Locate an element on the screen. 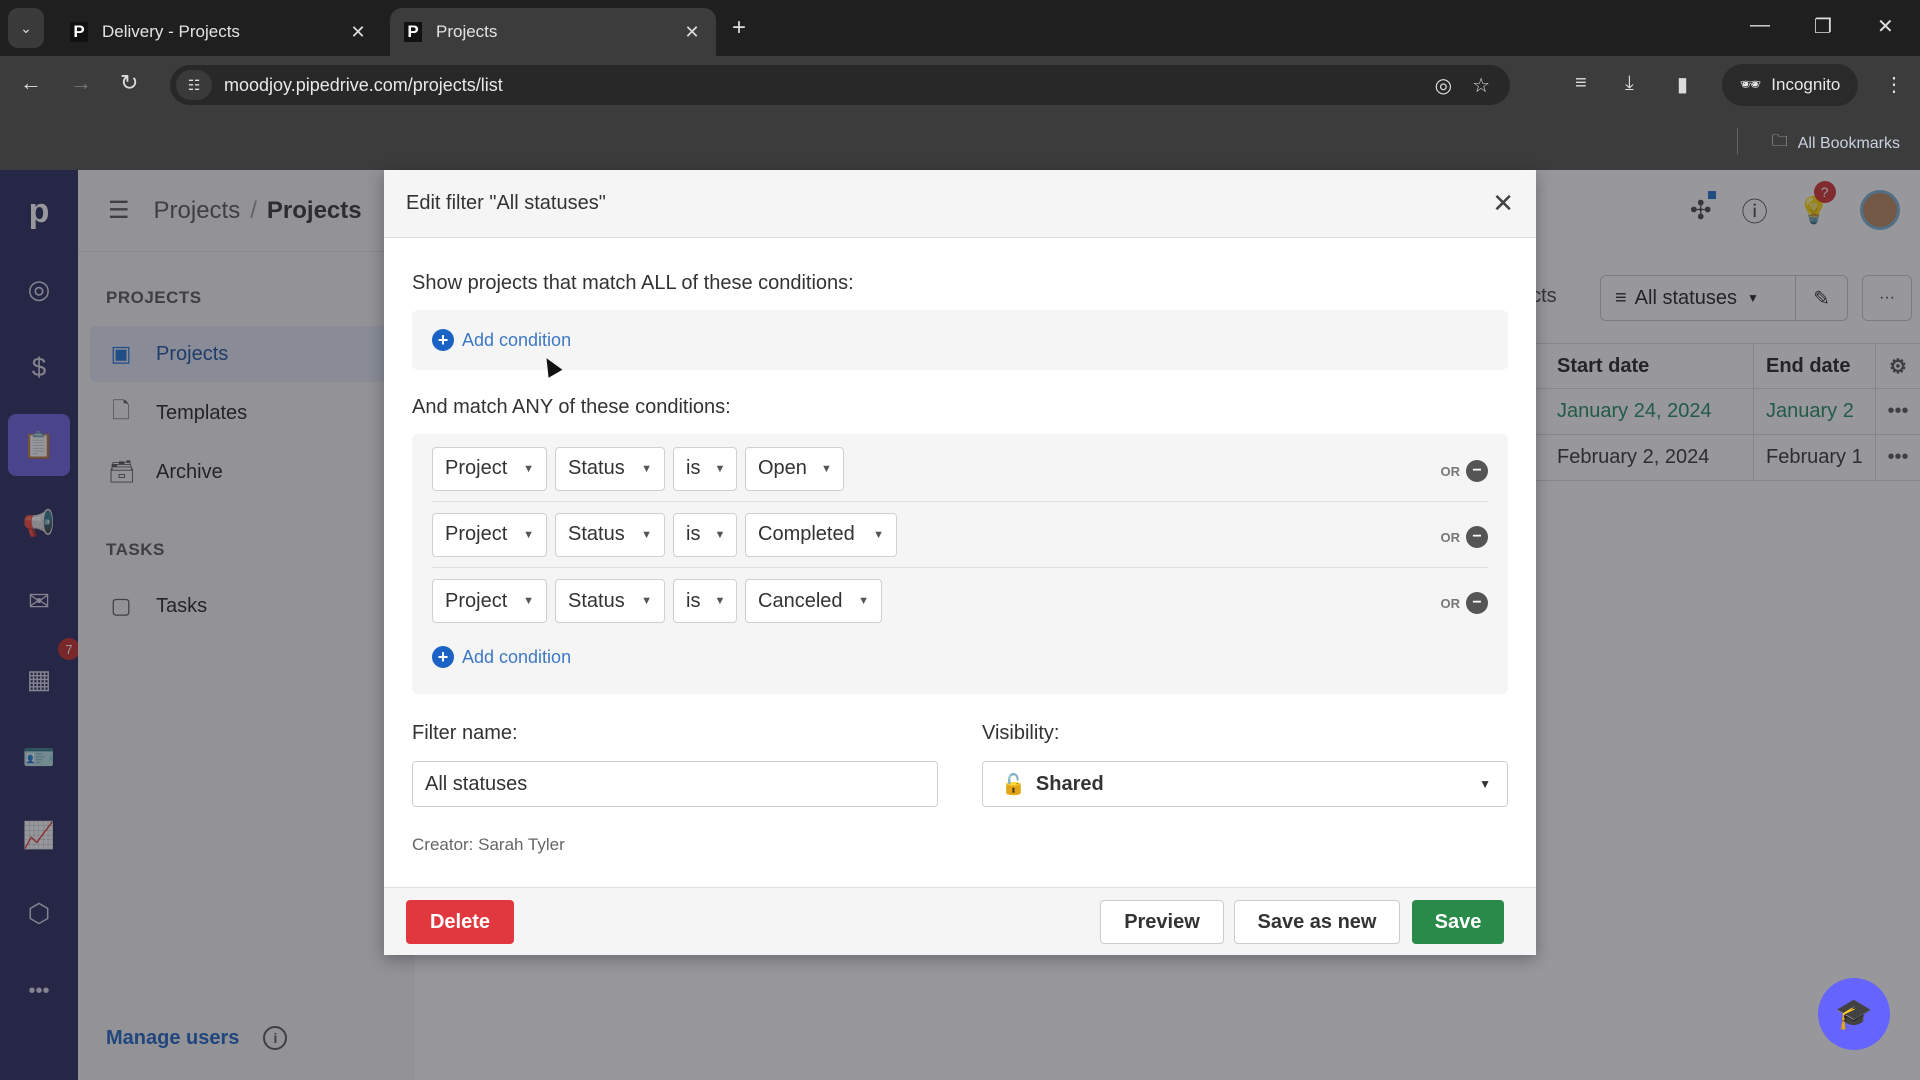 This screenshot has width=1920, height=1080. add-condition-all-button: + Add condition is located at coordinates (501, 340).